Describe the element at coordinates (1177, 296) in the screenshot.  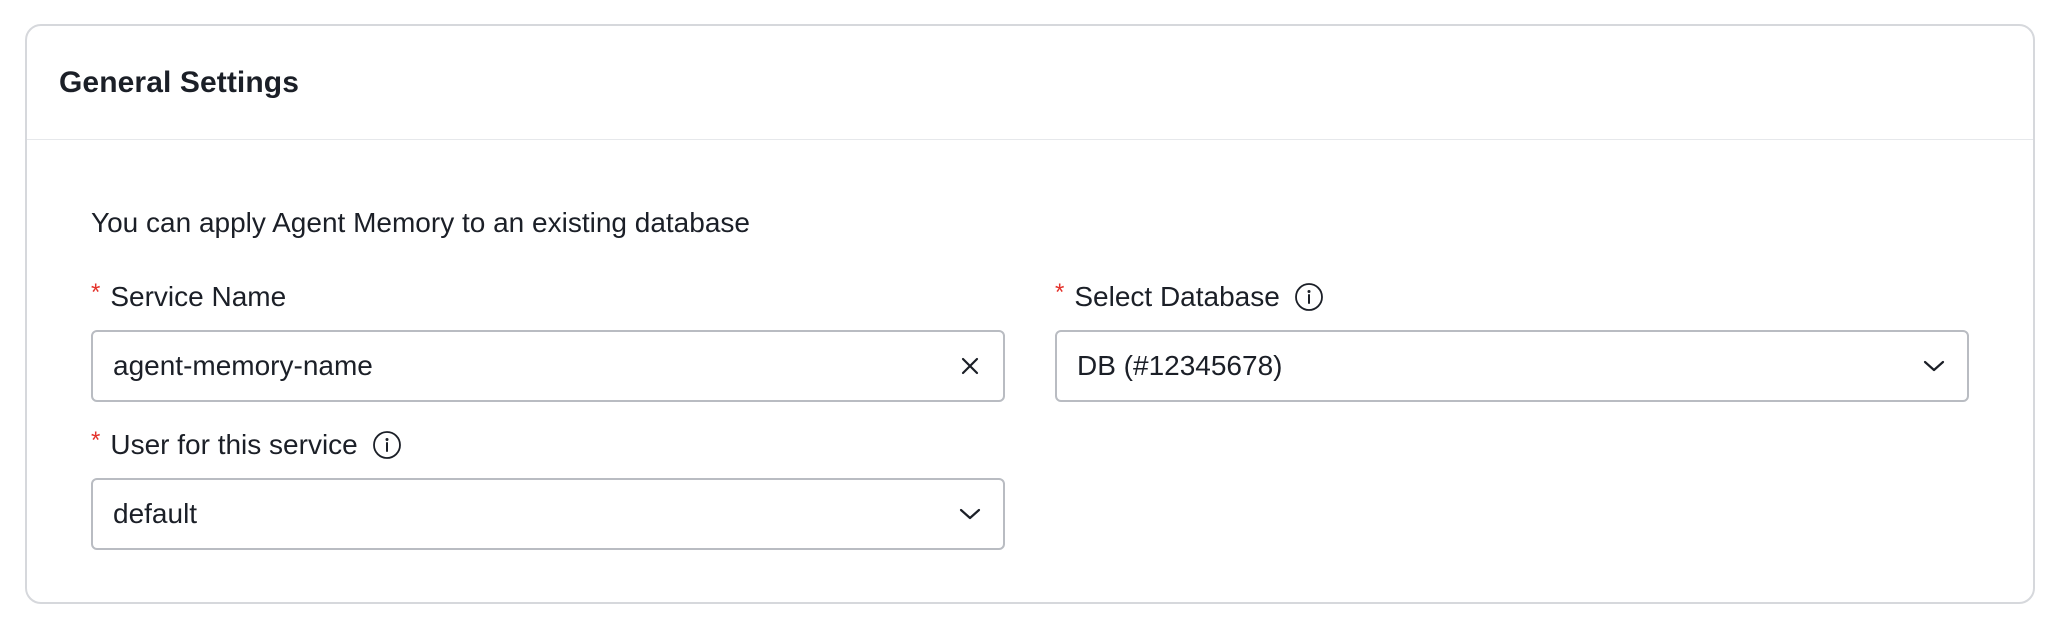
I see `select-database-label-text: Select Database` at that location.